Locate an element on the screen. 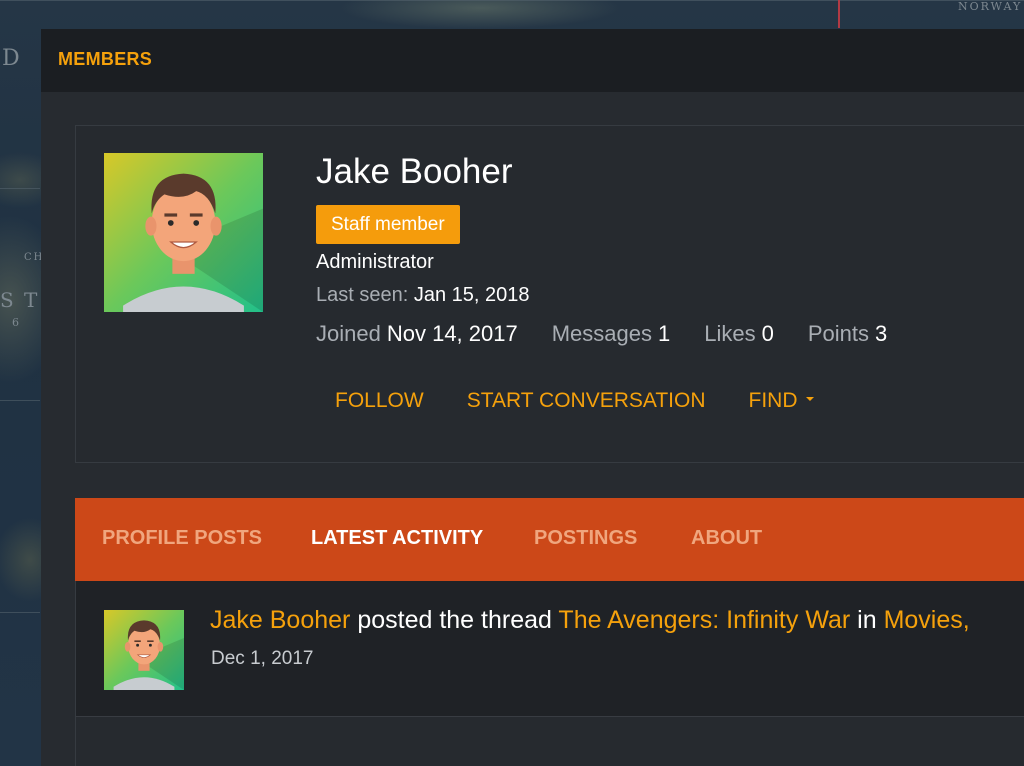 The image size is (1024, 766). window-header: MEMBERS is located at coordinates (532, 60).